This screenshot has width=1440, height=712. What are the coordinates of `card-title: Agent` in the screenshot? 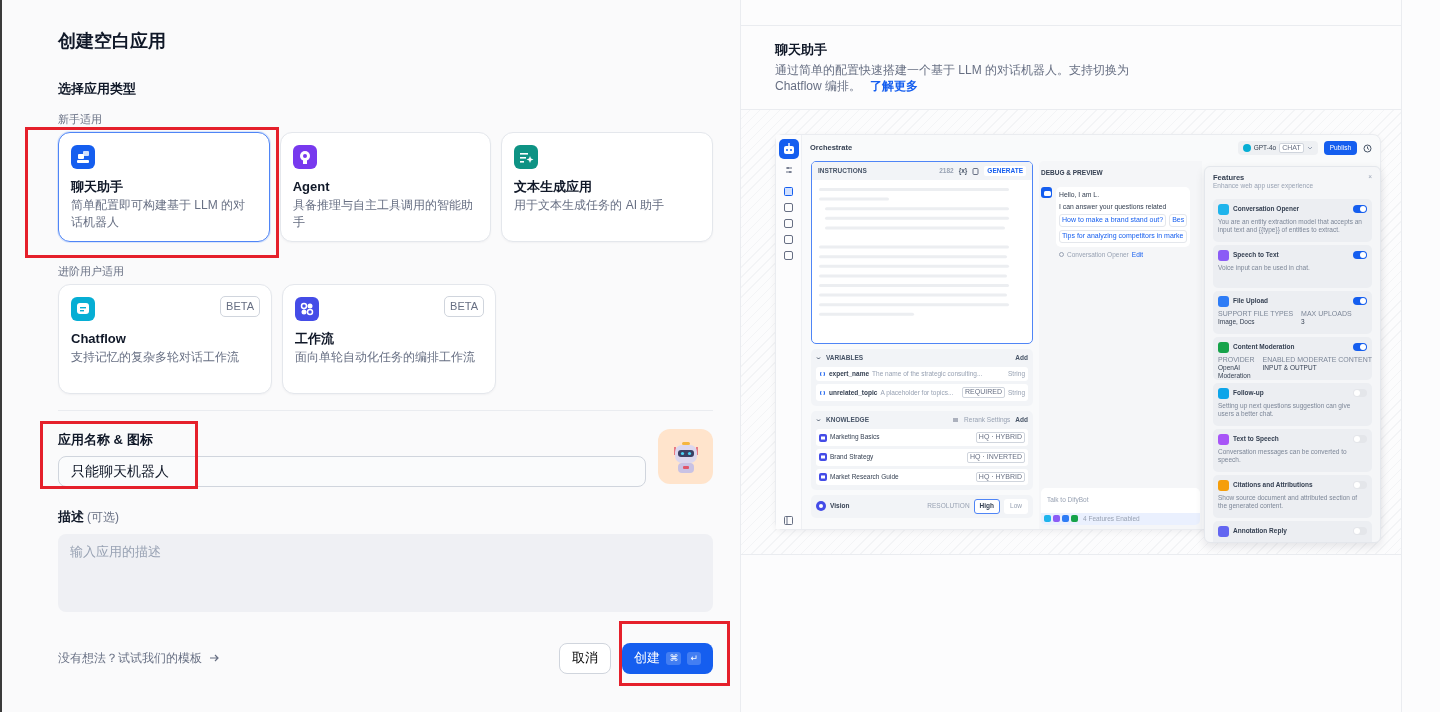 It's located at (311, 187).